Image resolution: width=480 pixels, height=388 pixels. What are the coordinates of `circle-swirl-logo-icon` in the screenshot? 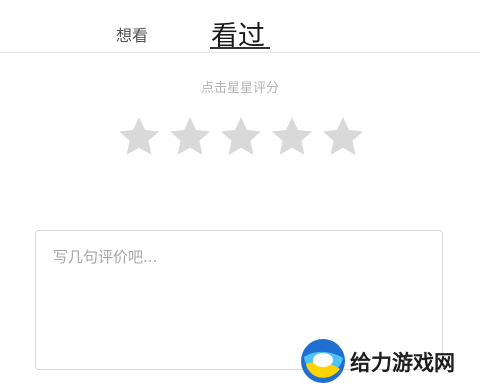 It's located at (323, 361).